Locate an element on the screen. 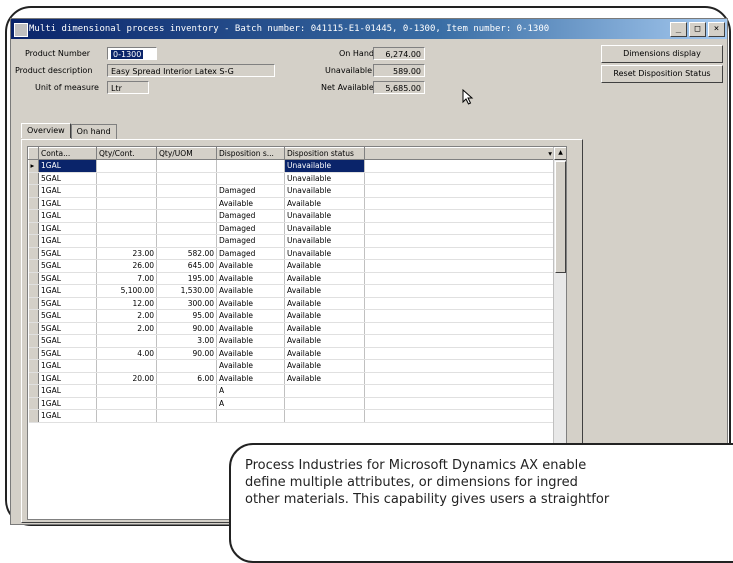 Image resolution: width=733 pixels, height=563 pixels. cell-qty-uom: 6.00 is located at coordinates (186, 378).